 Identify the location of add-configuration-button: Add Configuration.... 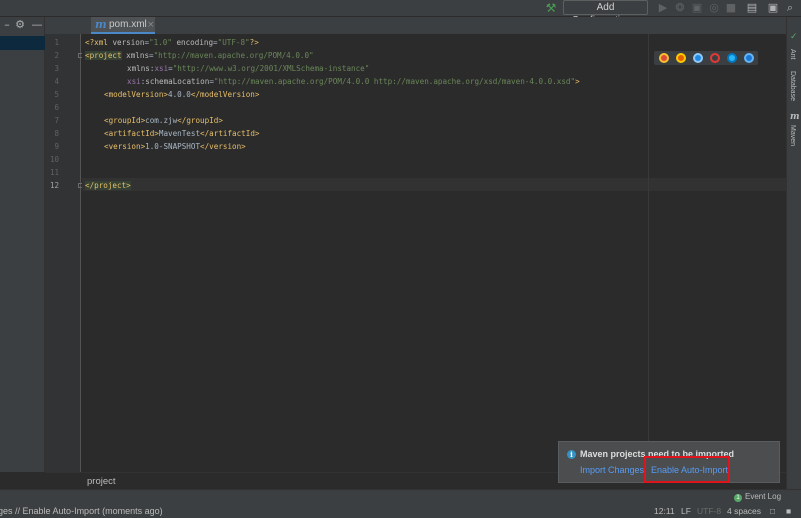
(605, 13).